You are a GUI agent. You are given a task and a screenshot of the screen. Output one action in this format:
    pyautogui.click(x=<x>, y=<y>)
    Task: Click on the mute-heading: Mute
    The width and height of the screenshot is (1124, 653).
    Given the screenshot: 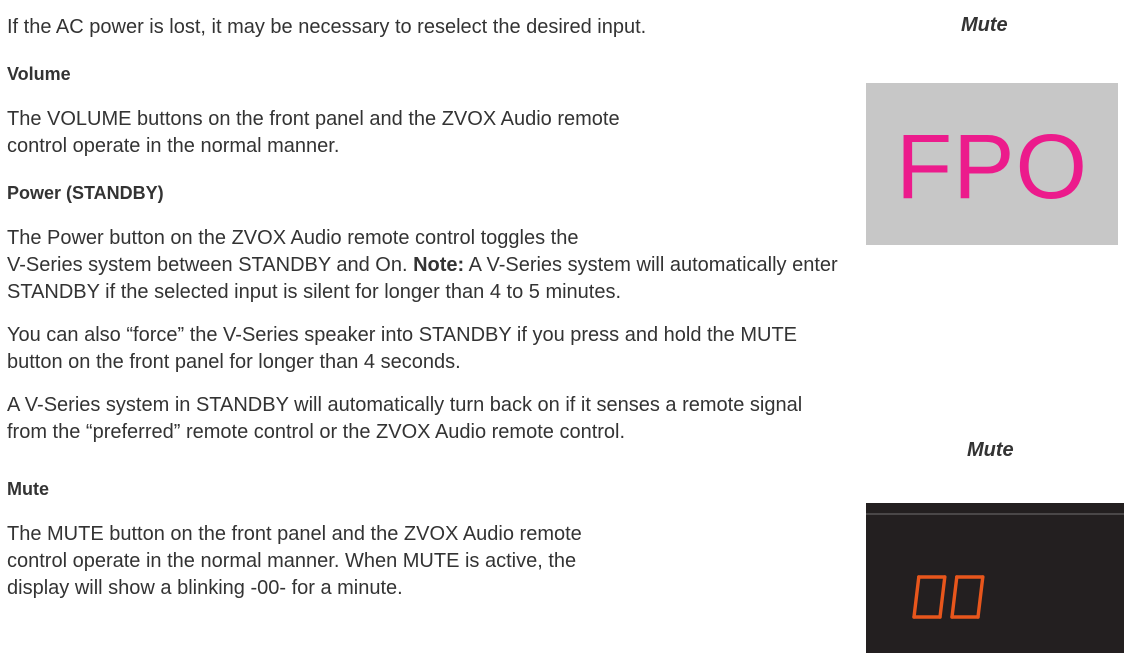 What is the action you would take?
    pyautogui.click(x=28, y=489)
    